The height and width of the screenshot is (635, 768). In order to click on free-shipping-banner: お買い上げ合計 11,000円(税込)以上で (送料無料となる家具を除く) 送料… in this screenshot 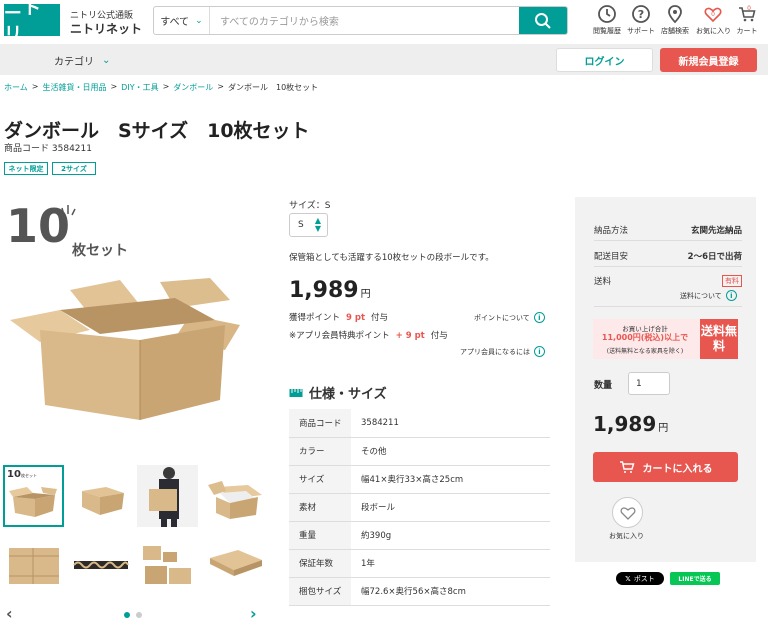, I will do `click(665, 339)`.